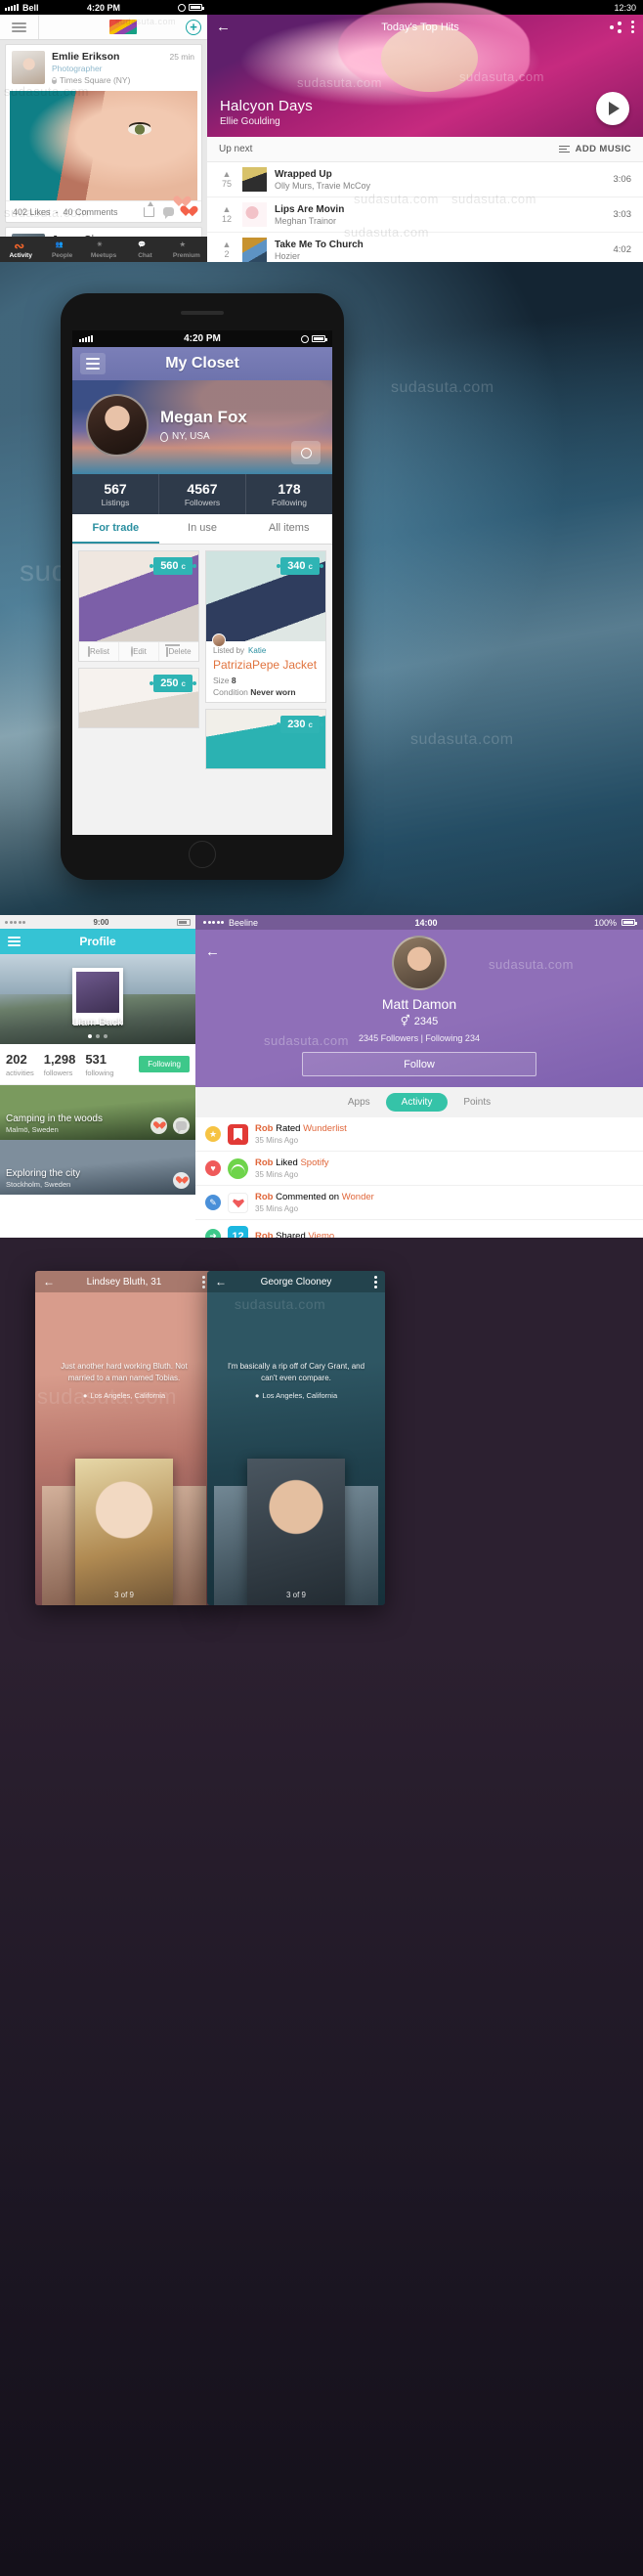  I want to click on carrier-label: Beeline, so click(244, 923).